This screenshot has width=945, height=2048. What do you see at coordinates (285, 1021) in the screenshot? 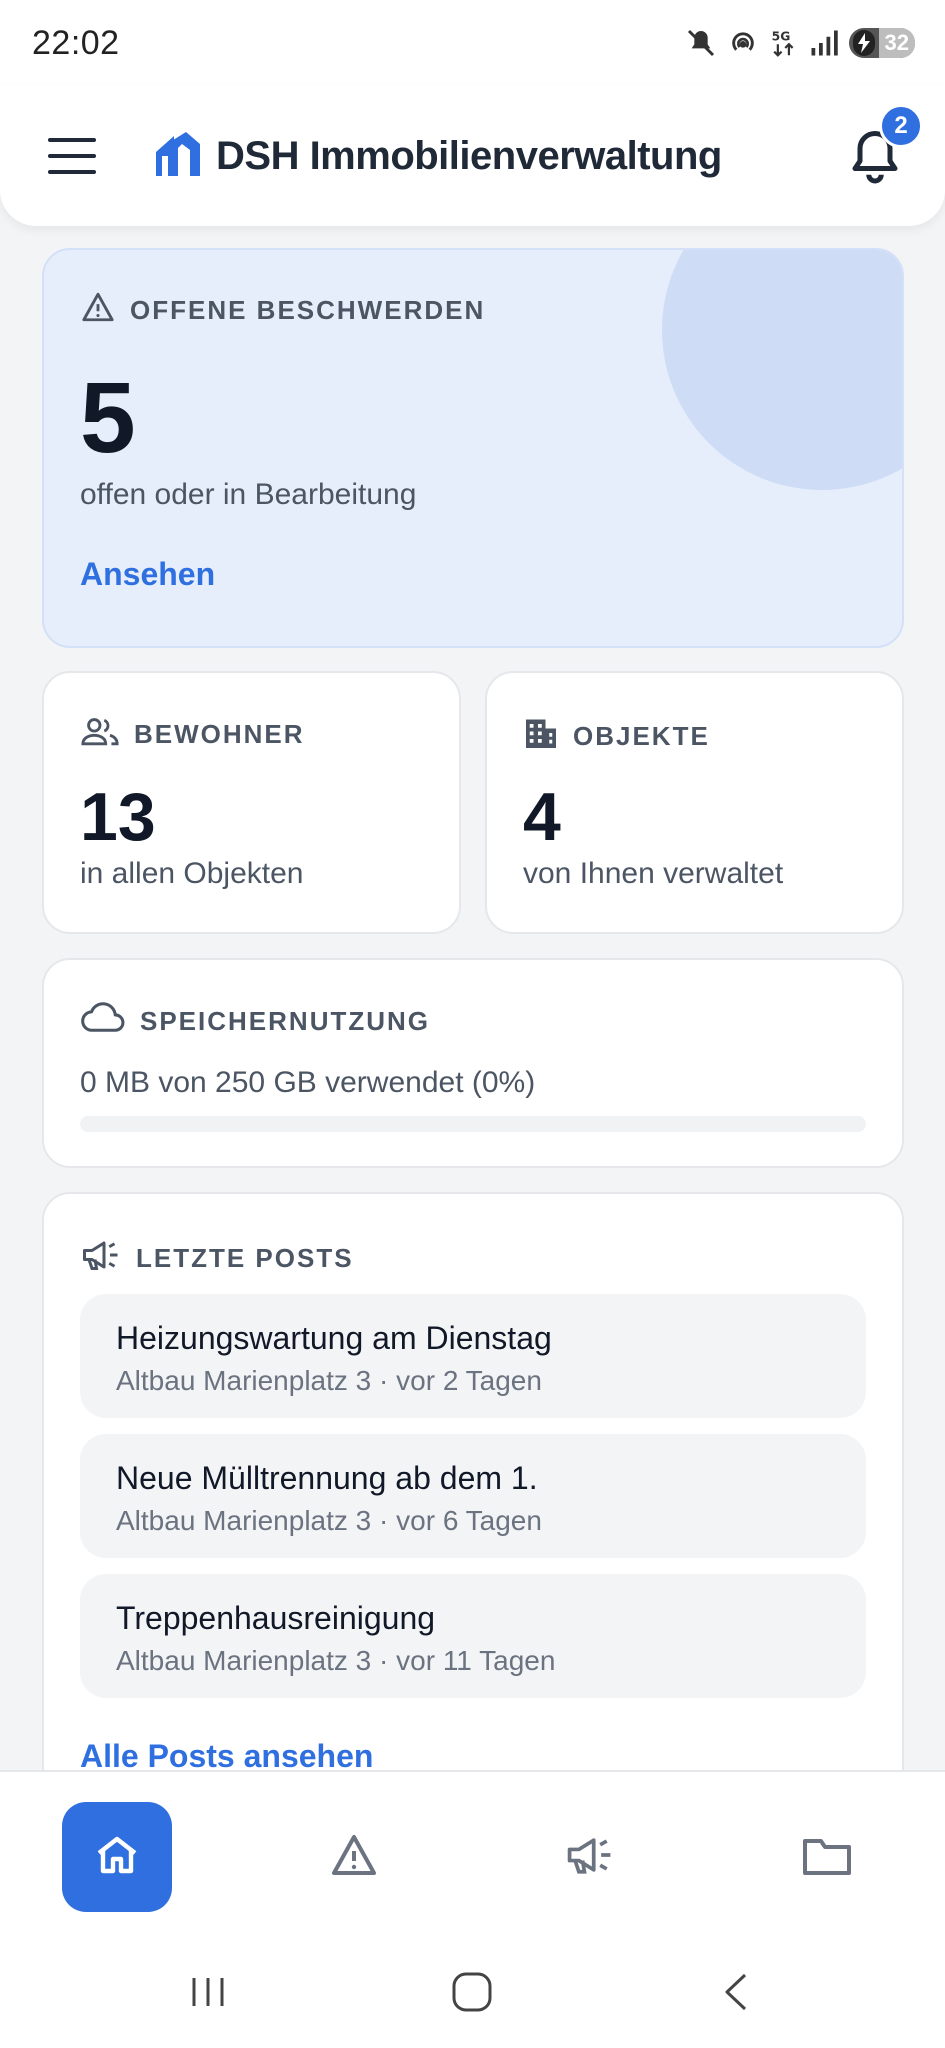
I see `storage-label: SPEICHERNUTZUNG` at bounding box center [285, 1021].